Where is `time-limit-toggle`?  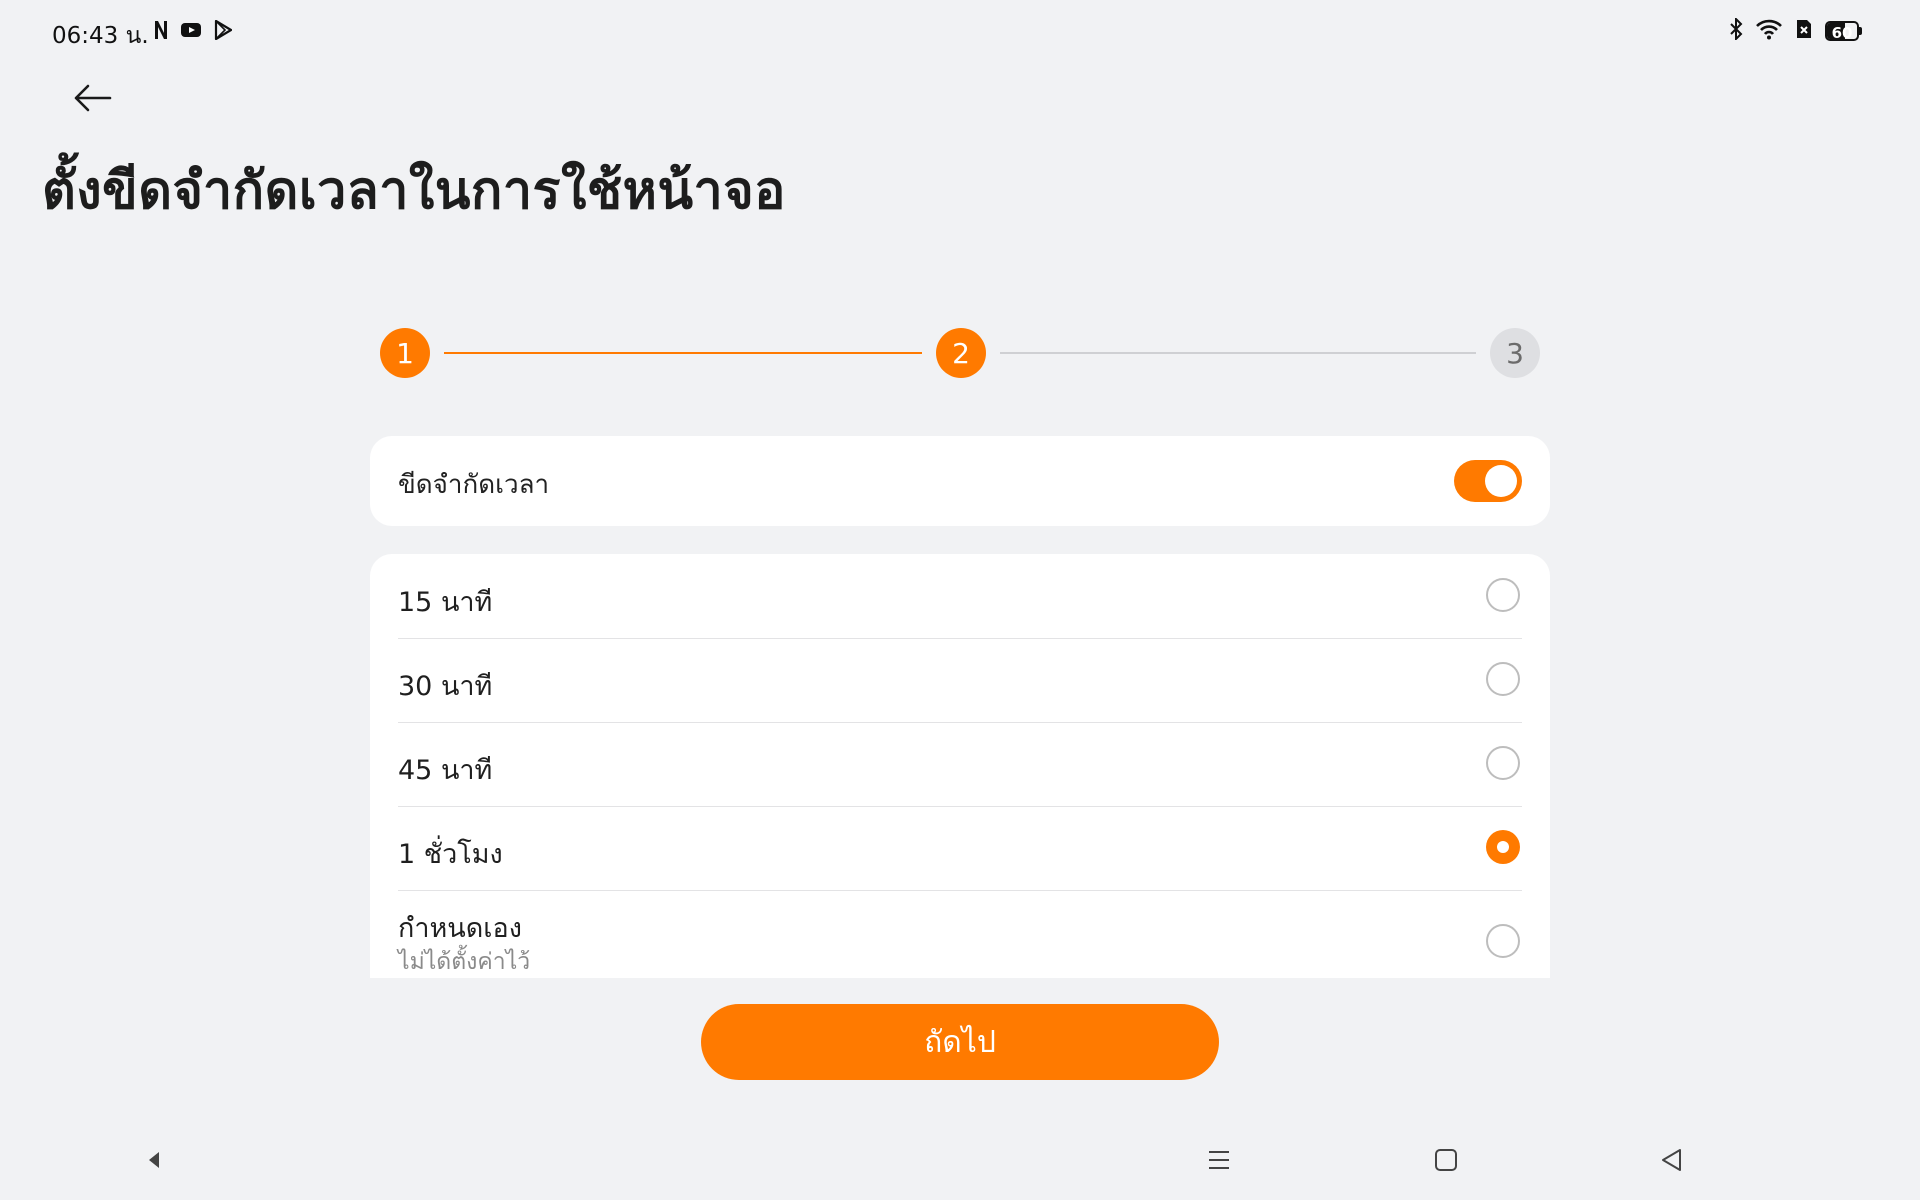 time-limit-toggle is located at coordinates (1488, 481).